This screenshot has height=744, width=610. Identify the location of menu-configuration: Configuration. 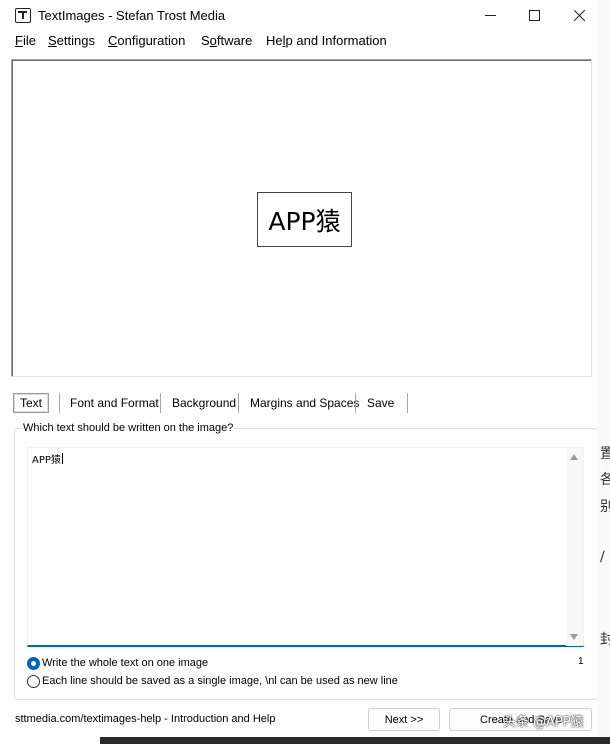
(146, 40).